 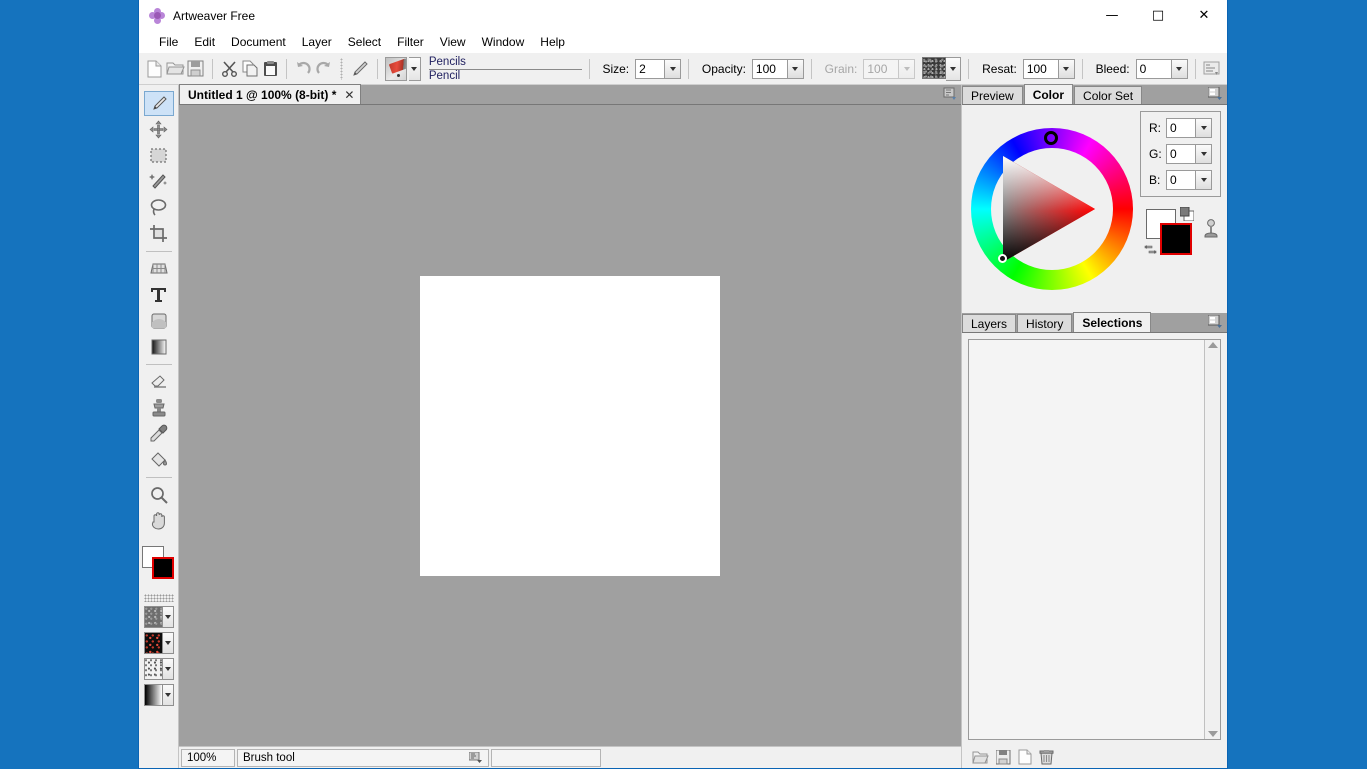 I want to click on menu-select: Select, so click(x=364, y=42).